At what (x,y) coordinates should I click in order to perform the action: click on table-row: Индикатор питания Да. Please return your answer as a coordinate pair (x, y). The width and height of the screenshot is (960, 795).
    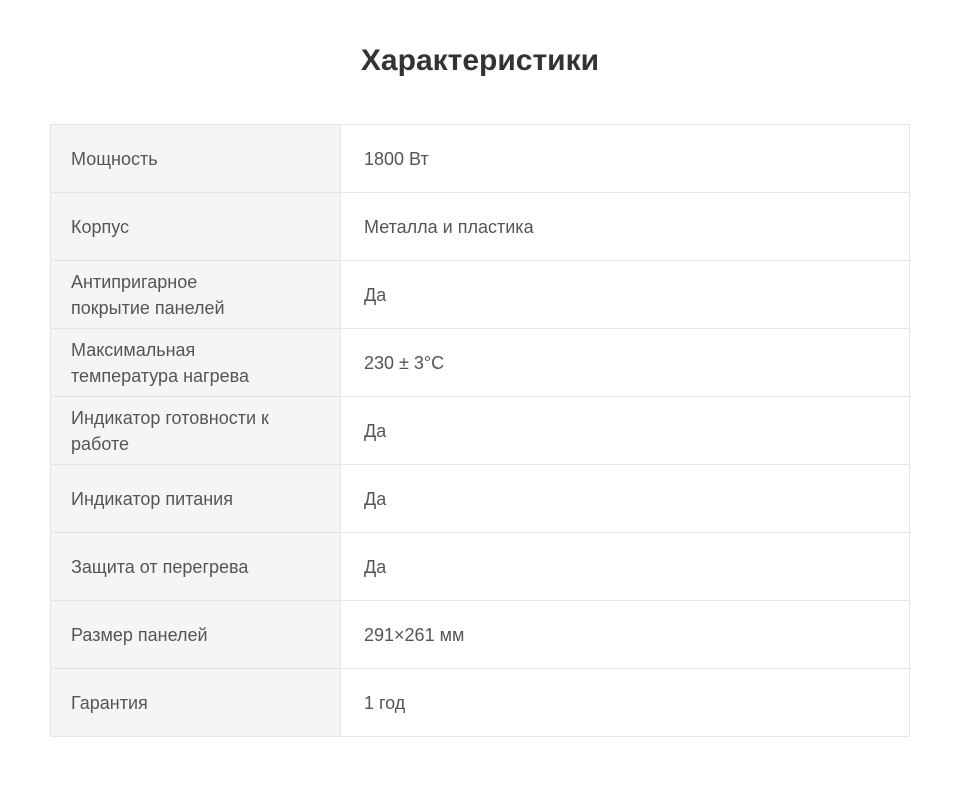
    Looking at the image, I should click on (480, 498).